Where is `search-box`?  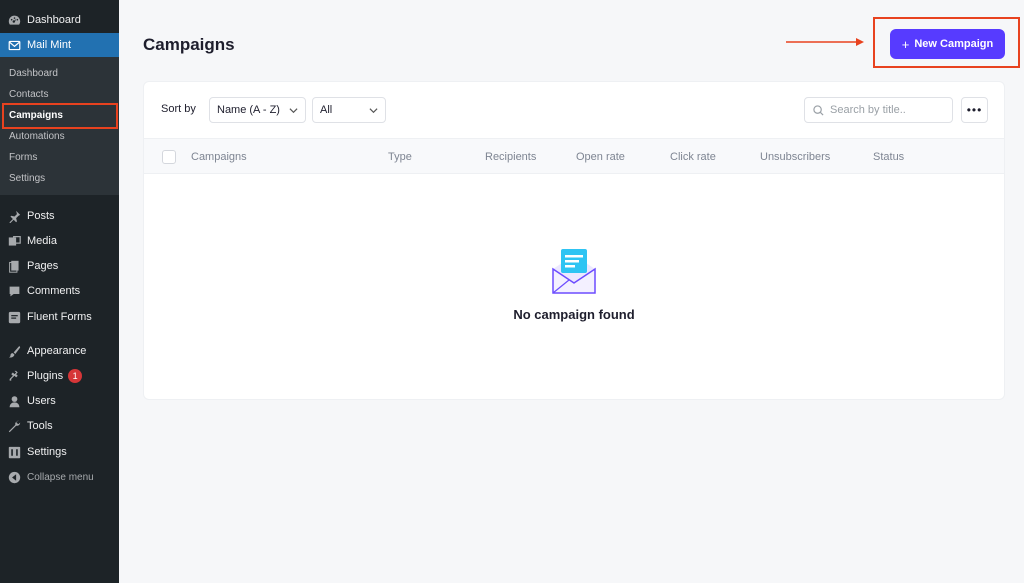
search-box is located at coordinates (878, 110).